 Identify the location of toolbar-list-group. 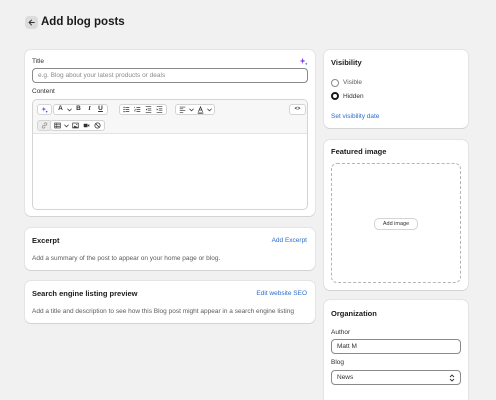
(143, 109).